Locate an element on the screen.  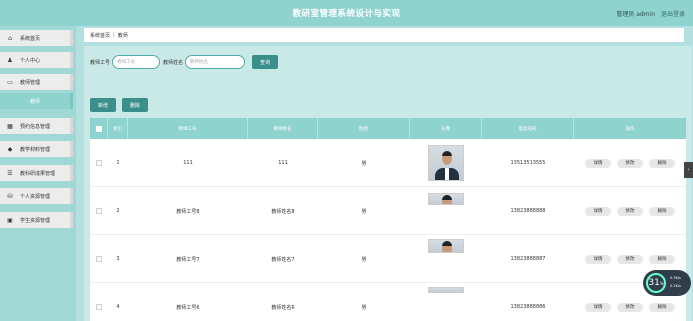
user-role: 管理员 admin is located at coordinates (636, 14).